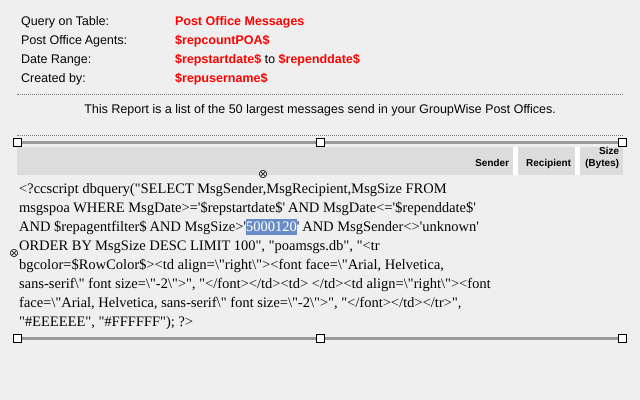  I want to click on column-header: Recipient, so click(544, 160).